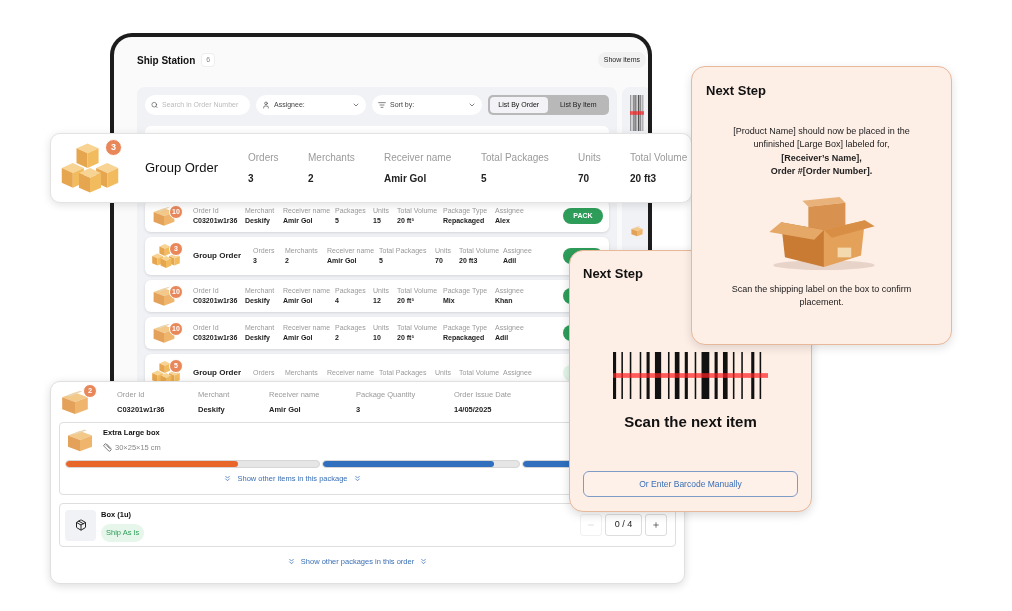 The width and height of the screenshot is (1012, 611). Describe the element at coordinates (821, 151) in the screenshot. I see `instruction-text: [Product Name] should now be placed in the unfinished [Large Box] labeled for, [Receiver’s Name], Order #[Order Number].` at that location.